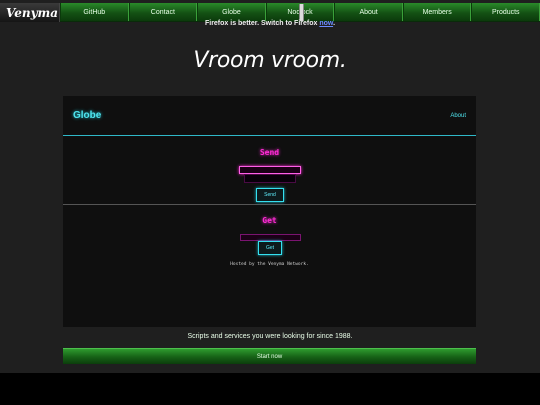 The width and height of the screenshot is (540, 405). I want to click on panel-about-link: About, so click(458, 116).